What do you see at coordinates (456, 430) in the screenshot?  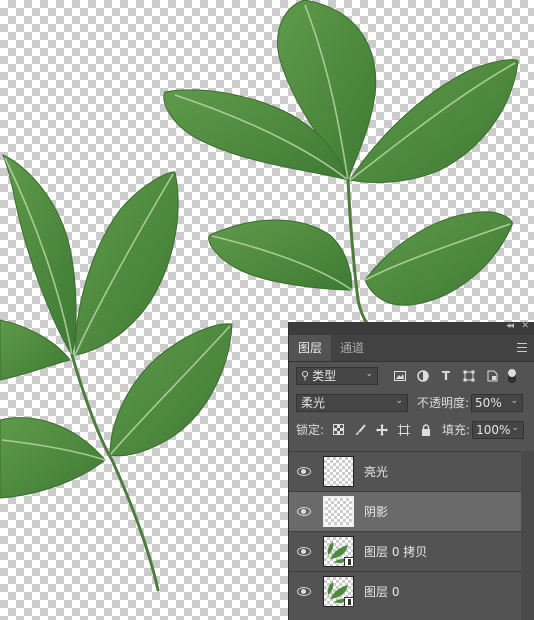 I see `fill-label: 填充:` at bounding box center [456, 430].